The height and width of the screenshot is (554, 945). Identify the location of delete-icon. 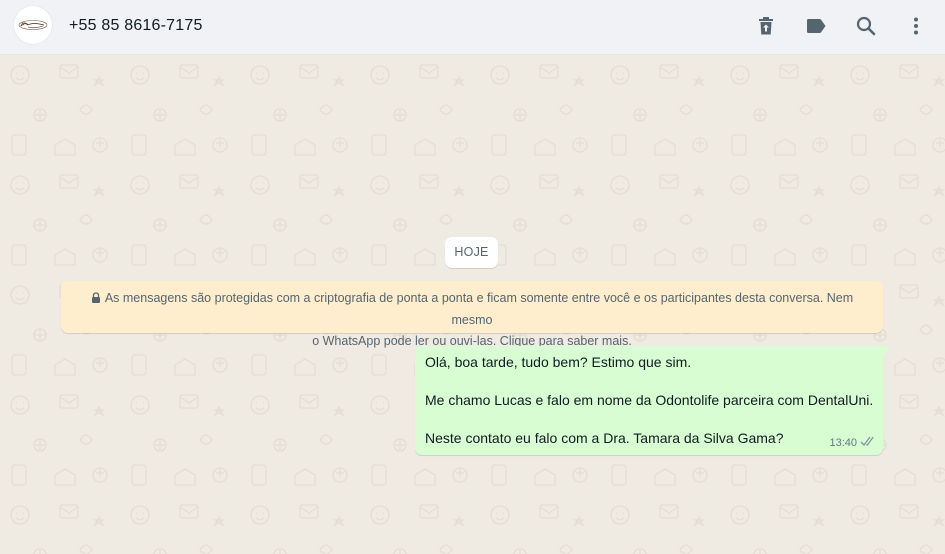
(766, 26).